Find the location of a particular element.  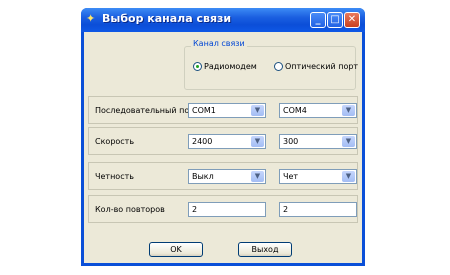

parity-select-1: Выкл ▼ is located at coordinates (227, 176).